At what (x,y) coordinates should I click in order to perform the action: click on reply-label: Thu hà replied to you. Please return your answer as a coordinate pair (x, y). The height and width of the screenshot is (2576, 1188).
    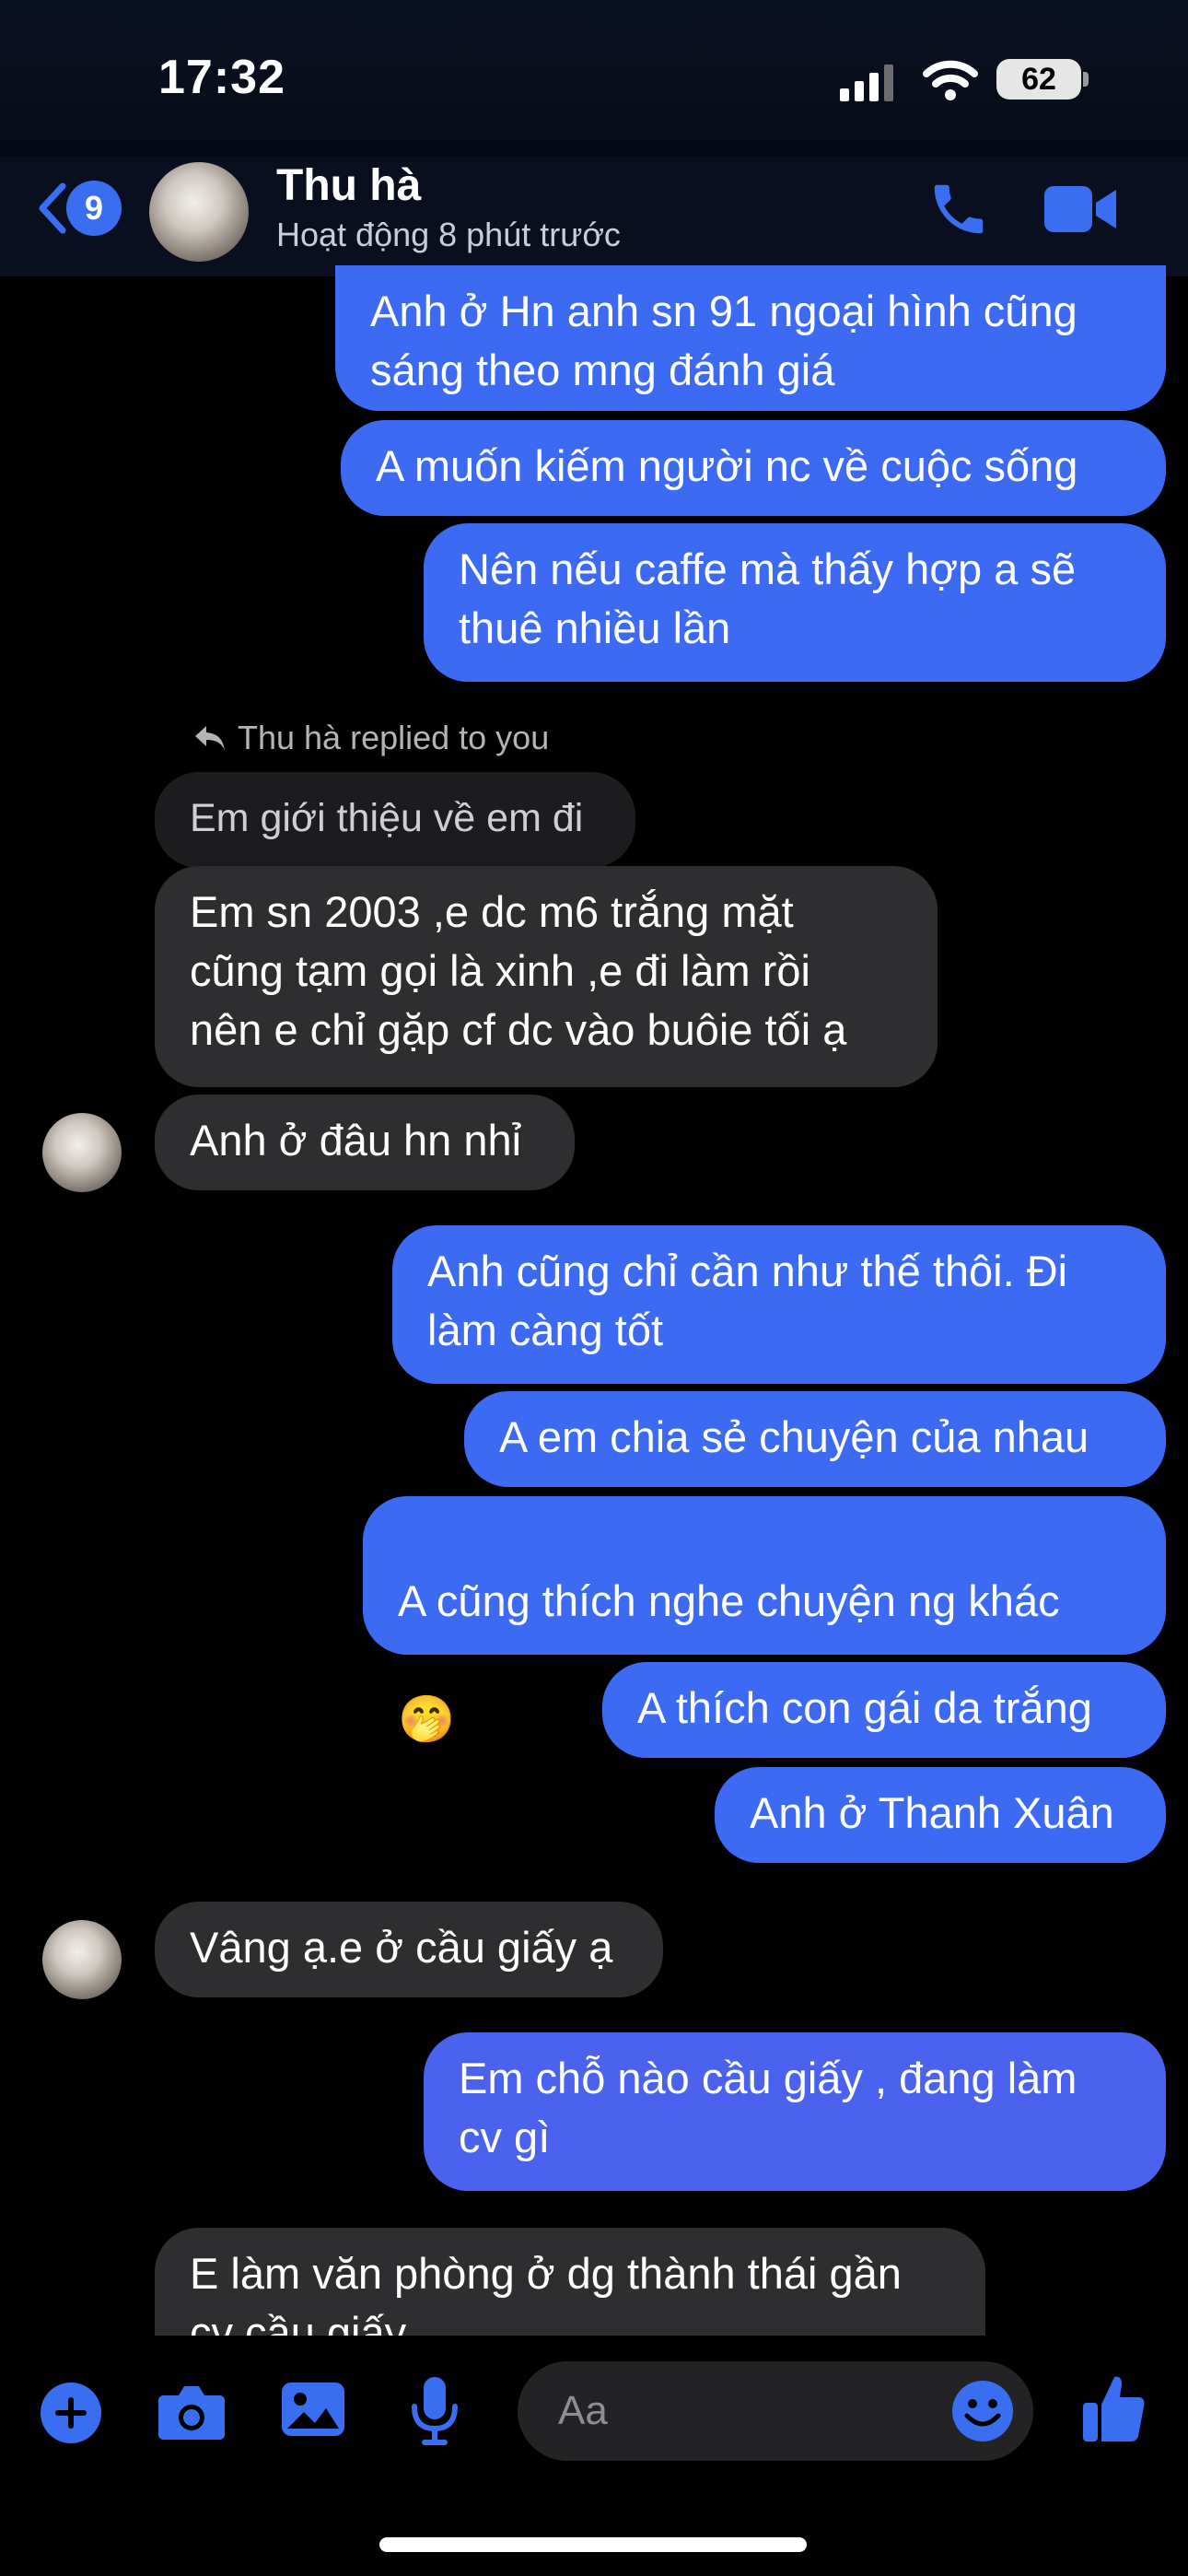
    Looking at the image, I should click on (394, 737).